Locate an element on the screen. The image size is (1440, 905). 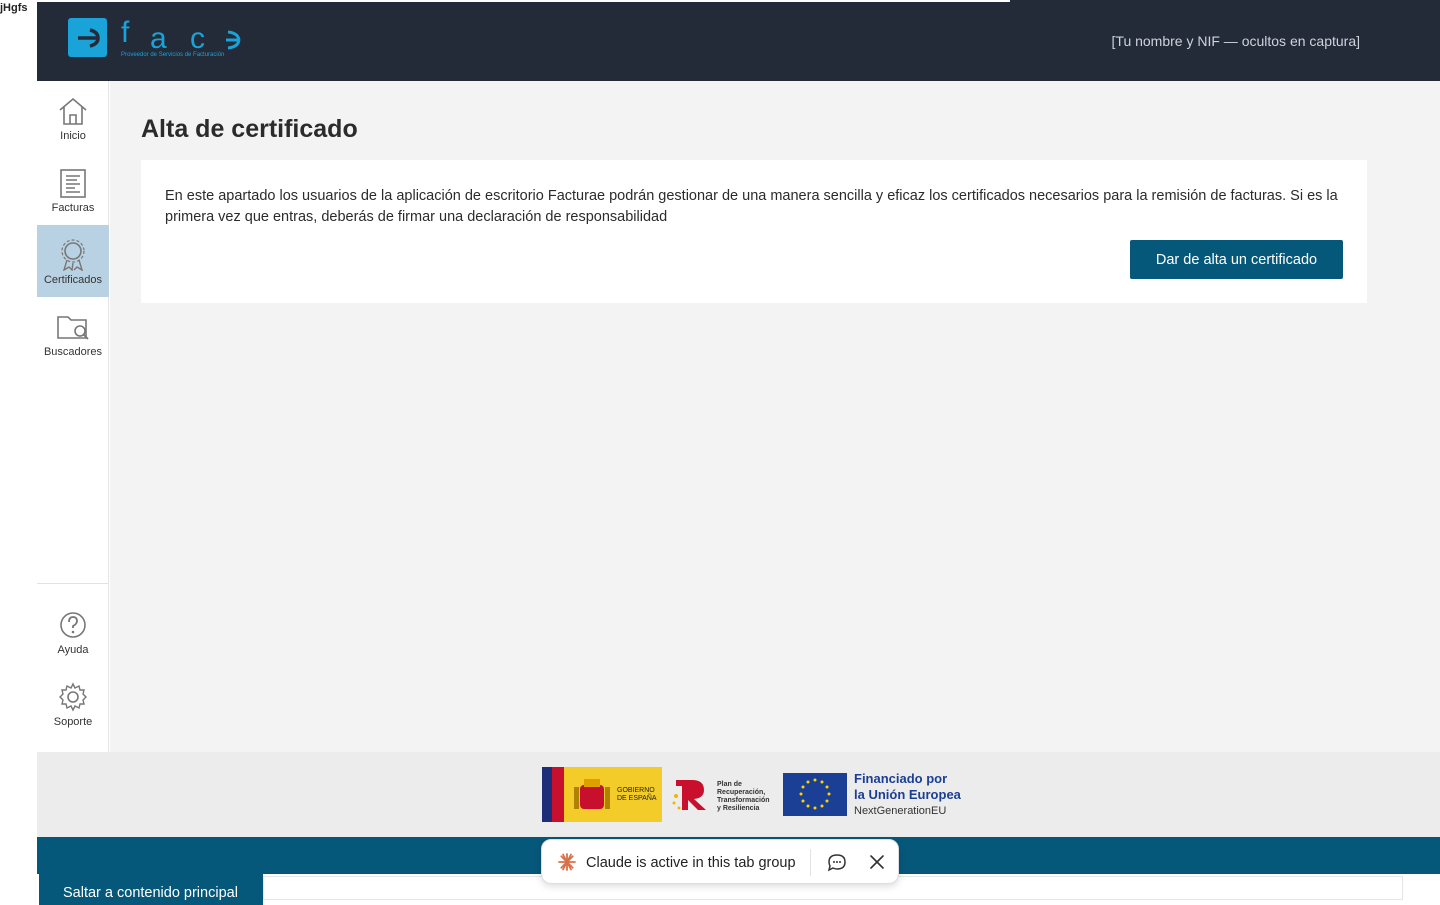
sidebar-item-label: Buscadores is located at coordinates (73, 352).